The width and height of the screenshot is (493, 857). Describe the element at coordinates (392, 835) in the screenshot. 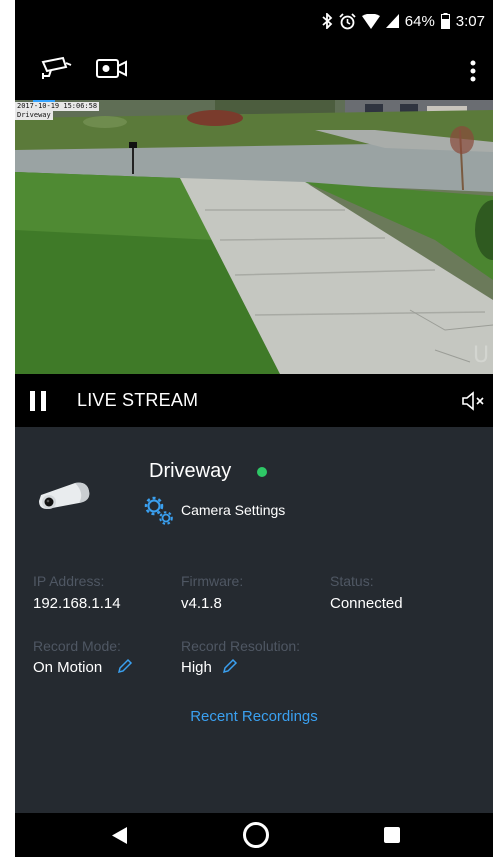

I see `recent-apps-icon` at that location.